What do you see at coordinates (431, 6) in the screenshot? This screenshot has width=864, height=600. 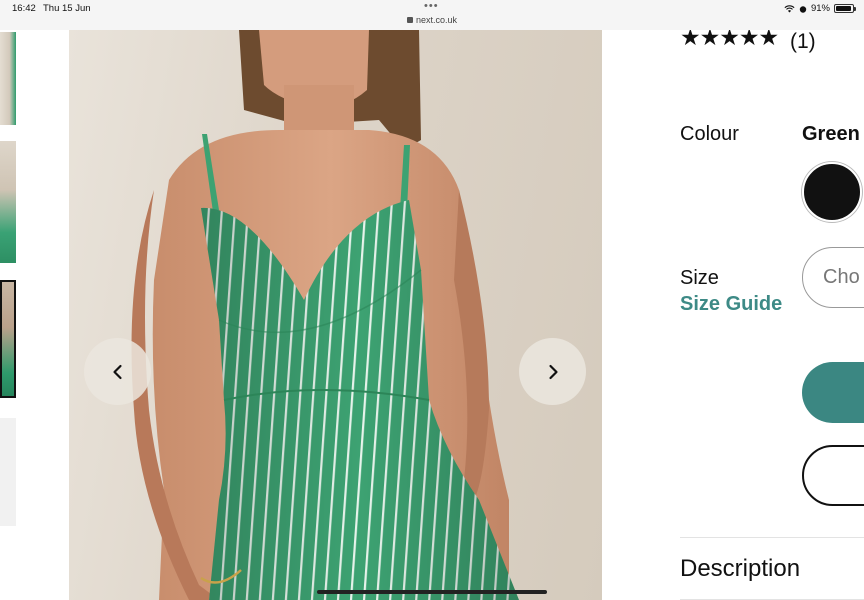 I see `tab-options-icon: •••` at bounding box center [431, 6].